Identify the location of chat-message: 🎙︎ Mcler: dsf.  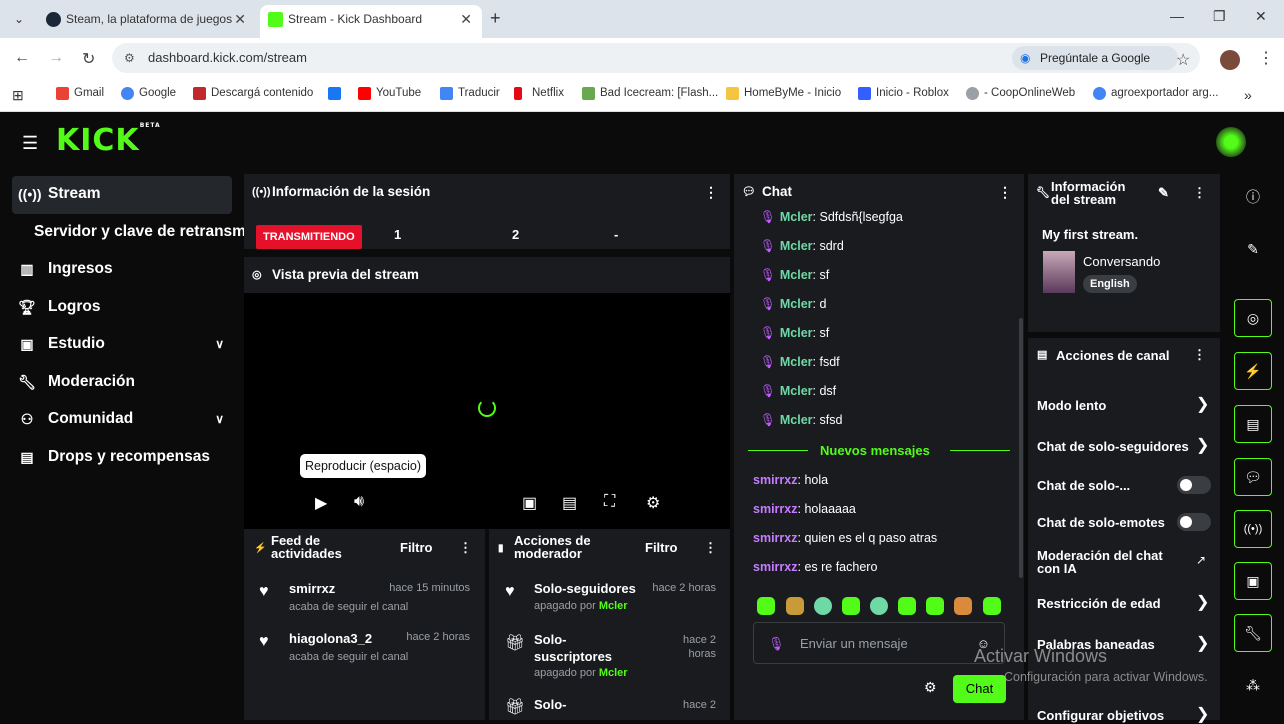
(798, 391).